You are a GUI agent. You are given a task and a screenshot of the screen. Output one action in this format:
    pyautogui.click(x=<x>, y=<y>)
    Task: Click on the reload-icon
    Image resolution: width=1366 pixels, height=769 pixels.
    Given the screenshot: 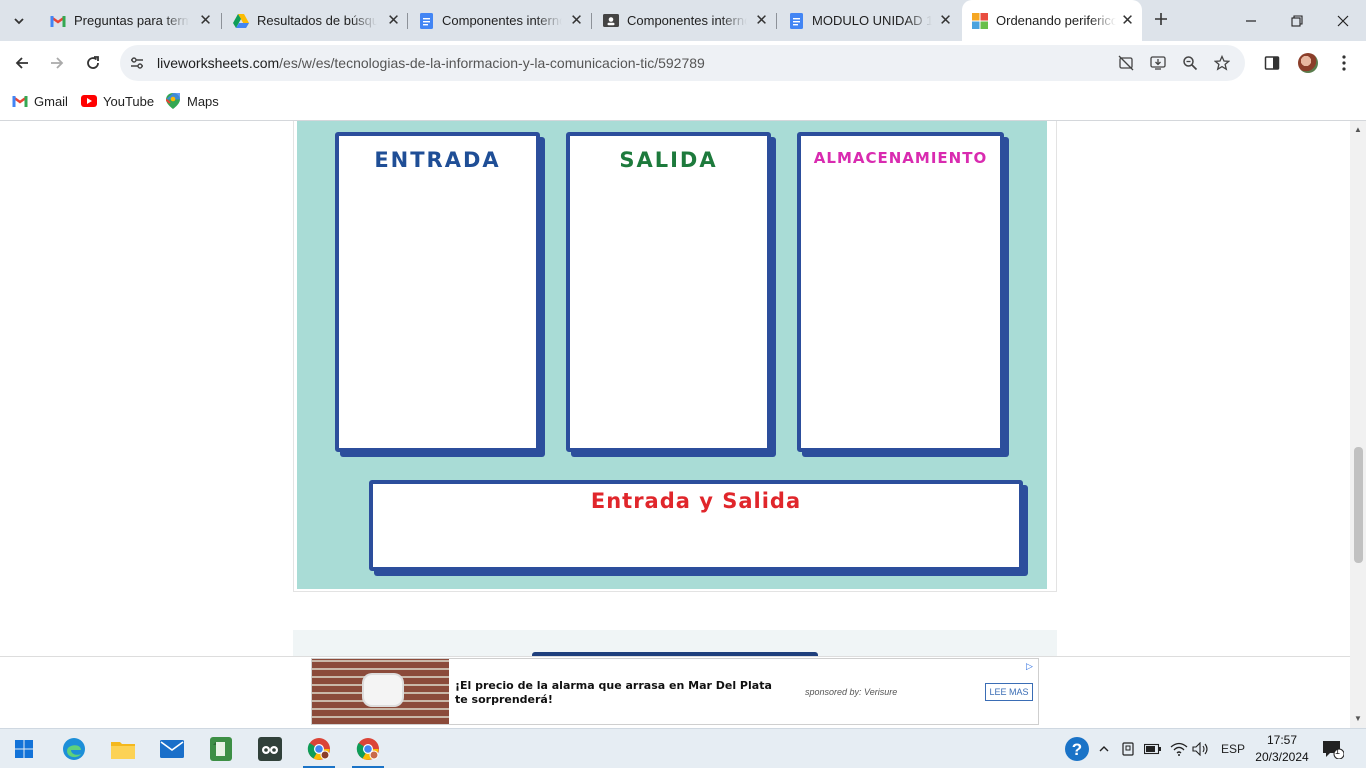 What is the action you would take?
    pyautogui.click(x=93, y=62)
    